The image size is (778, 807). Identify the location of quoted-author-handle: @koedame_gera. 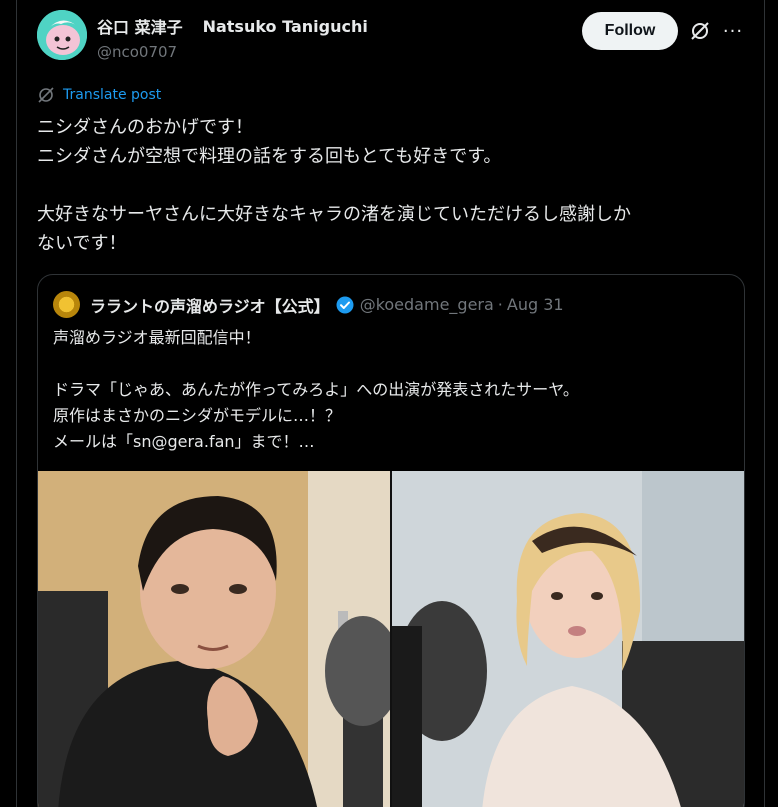
(426, 304).